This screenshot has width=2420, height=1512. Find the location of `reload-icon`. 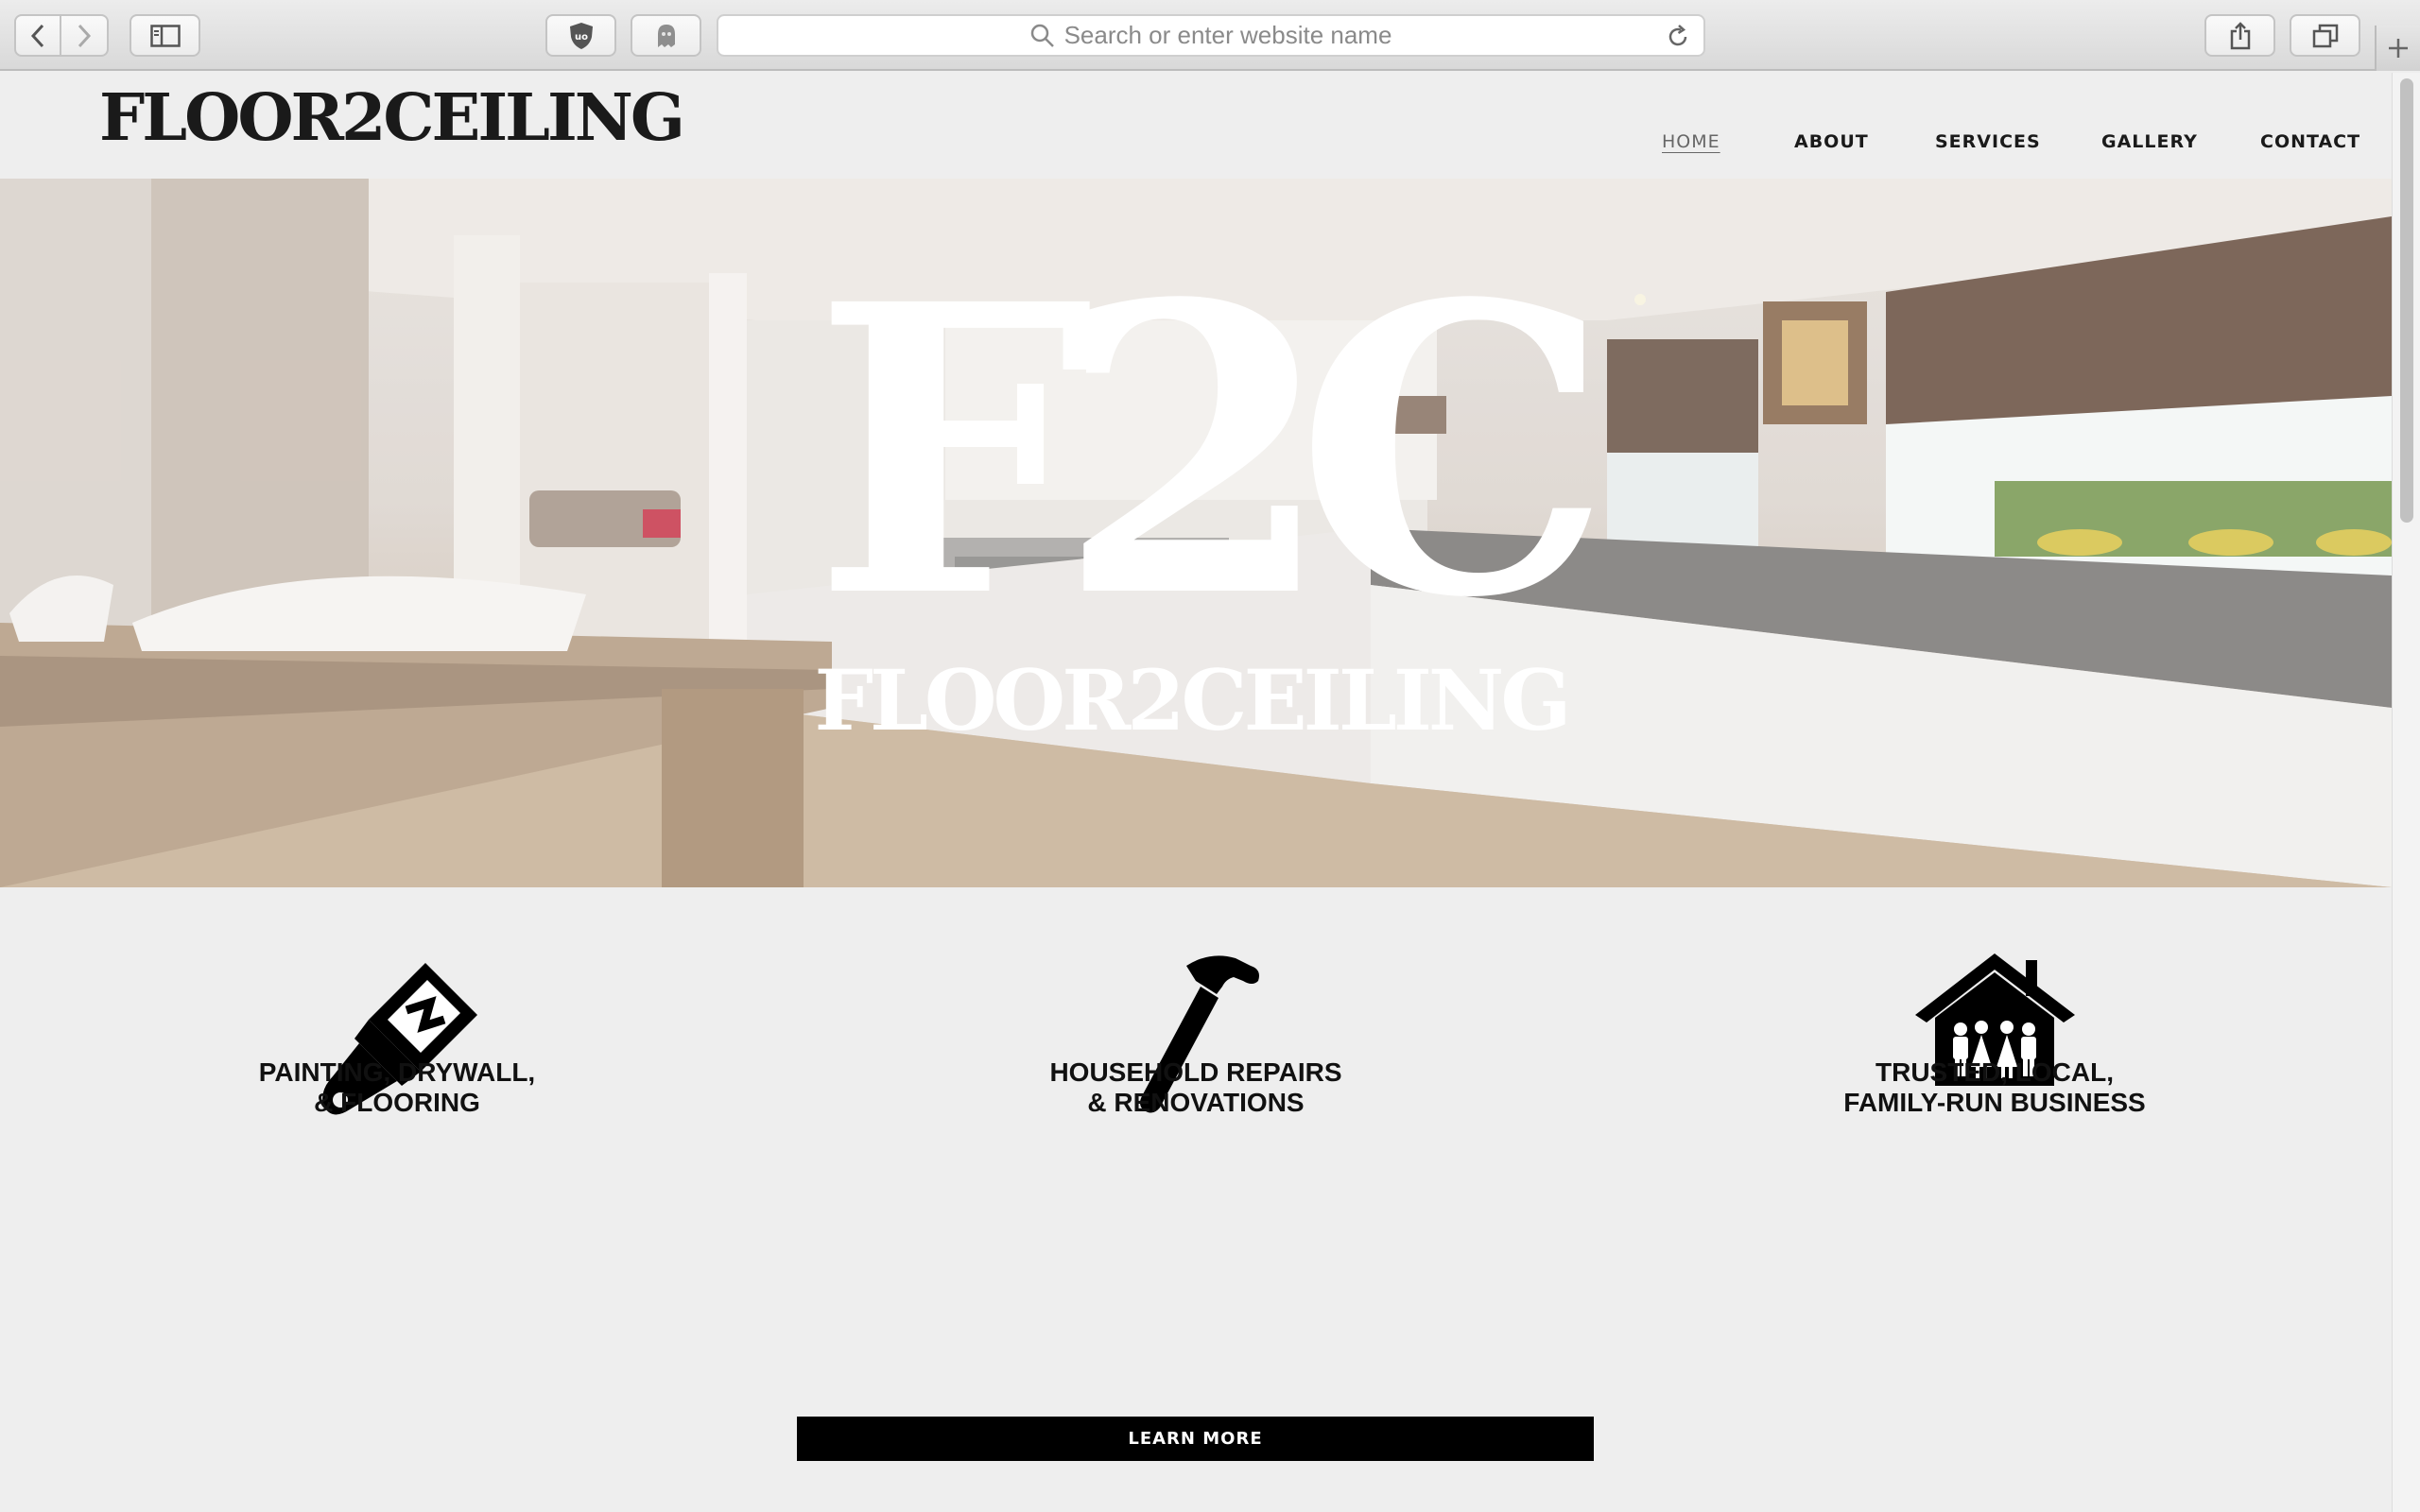

reload-icon is located at coordinates (1678, 37).